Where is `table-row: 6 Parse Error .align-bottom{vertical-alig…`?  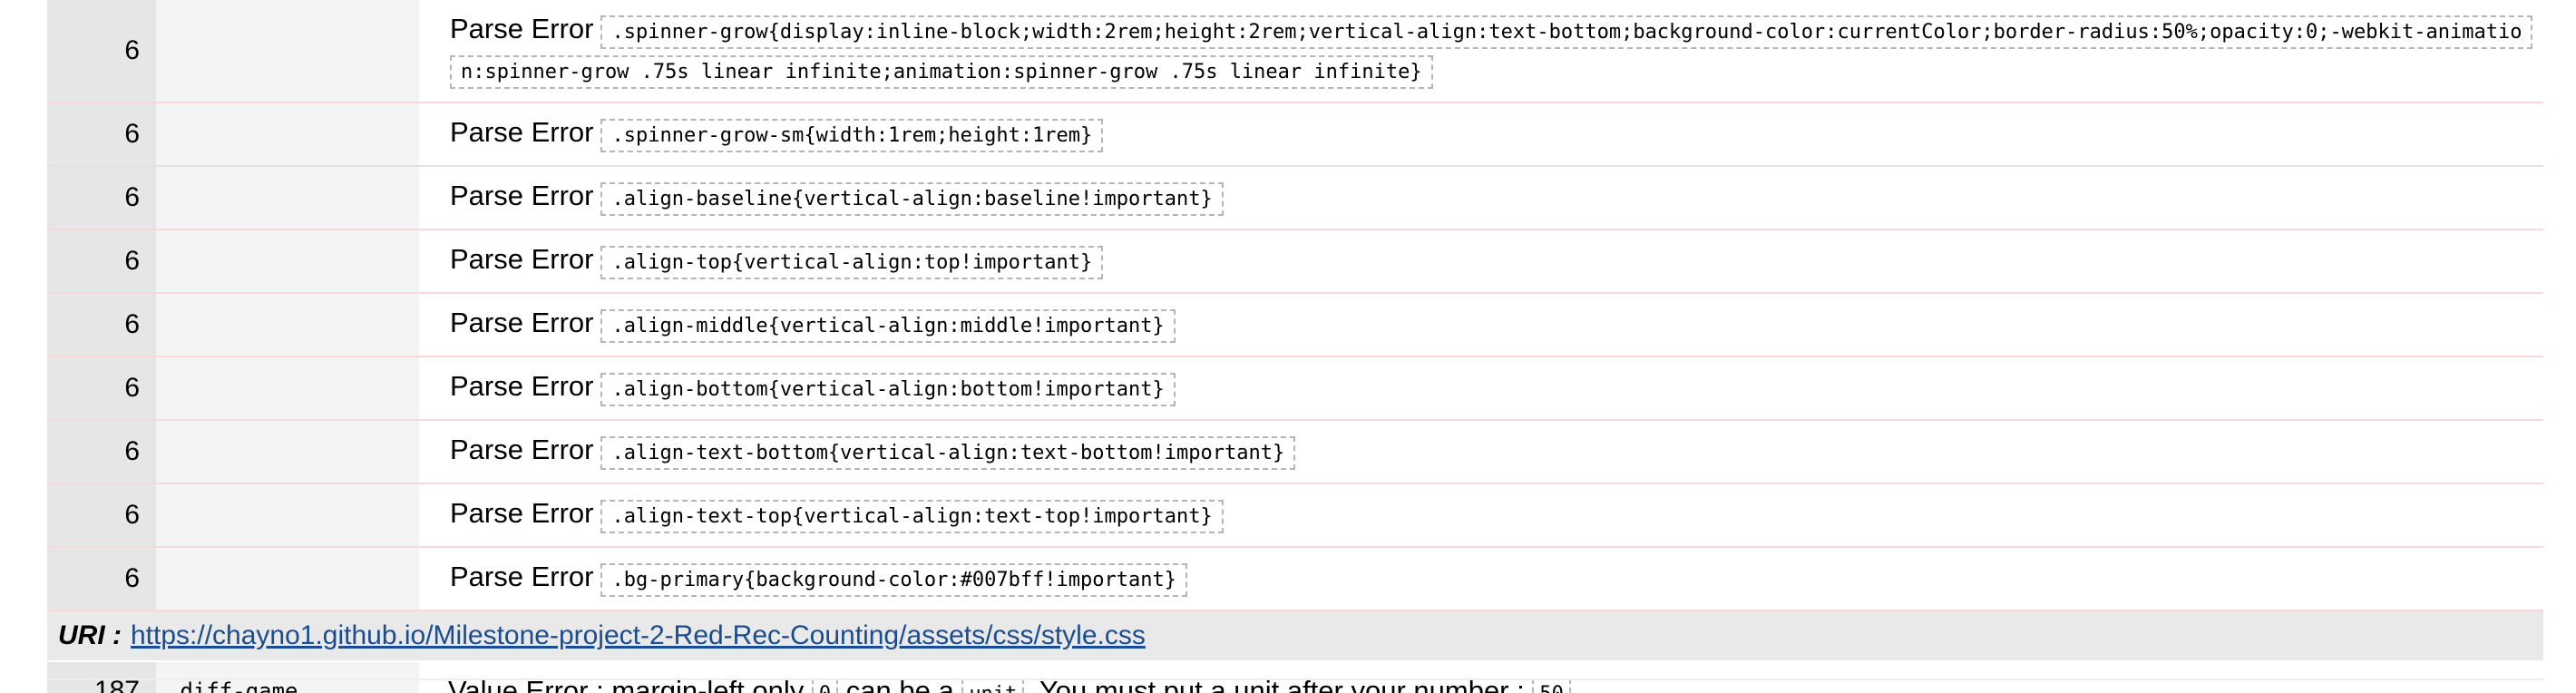 table-row: 6 Parse Error .align-bottom{vertical-alig… is located at coordinates (1295, 388).